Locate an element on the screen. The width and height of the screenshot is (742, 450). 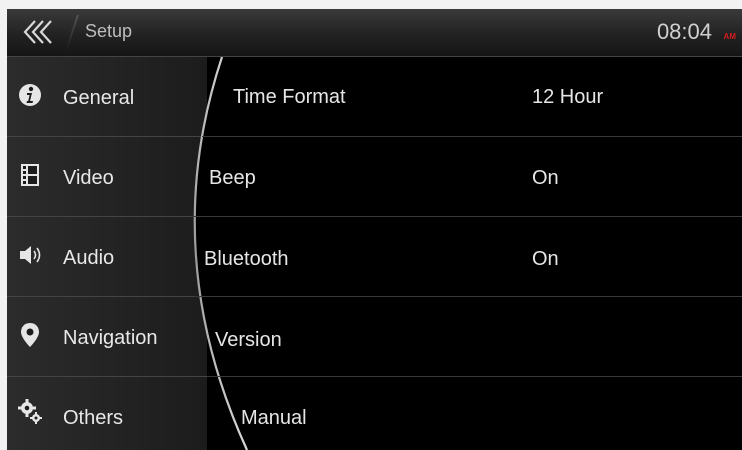
setting-row-time-format: Time Format 12 Hour is located at coordinates (479, 96).